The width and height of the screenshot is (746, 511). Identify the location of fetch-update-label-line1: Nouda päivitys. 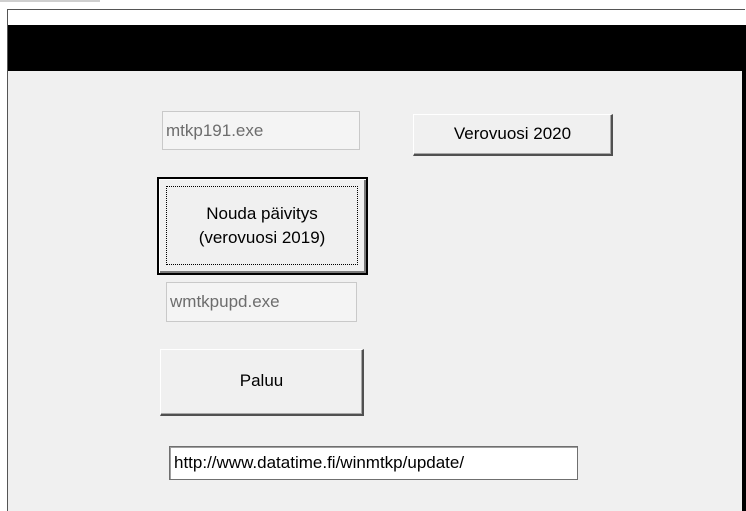
(262, 213).